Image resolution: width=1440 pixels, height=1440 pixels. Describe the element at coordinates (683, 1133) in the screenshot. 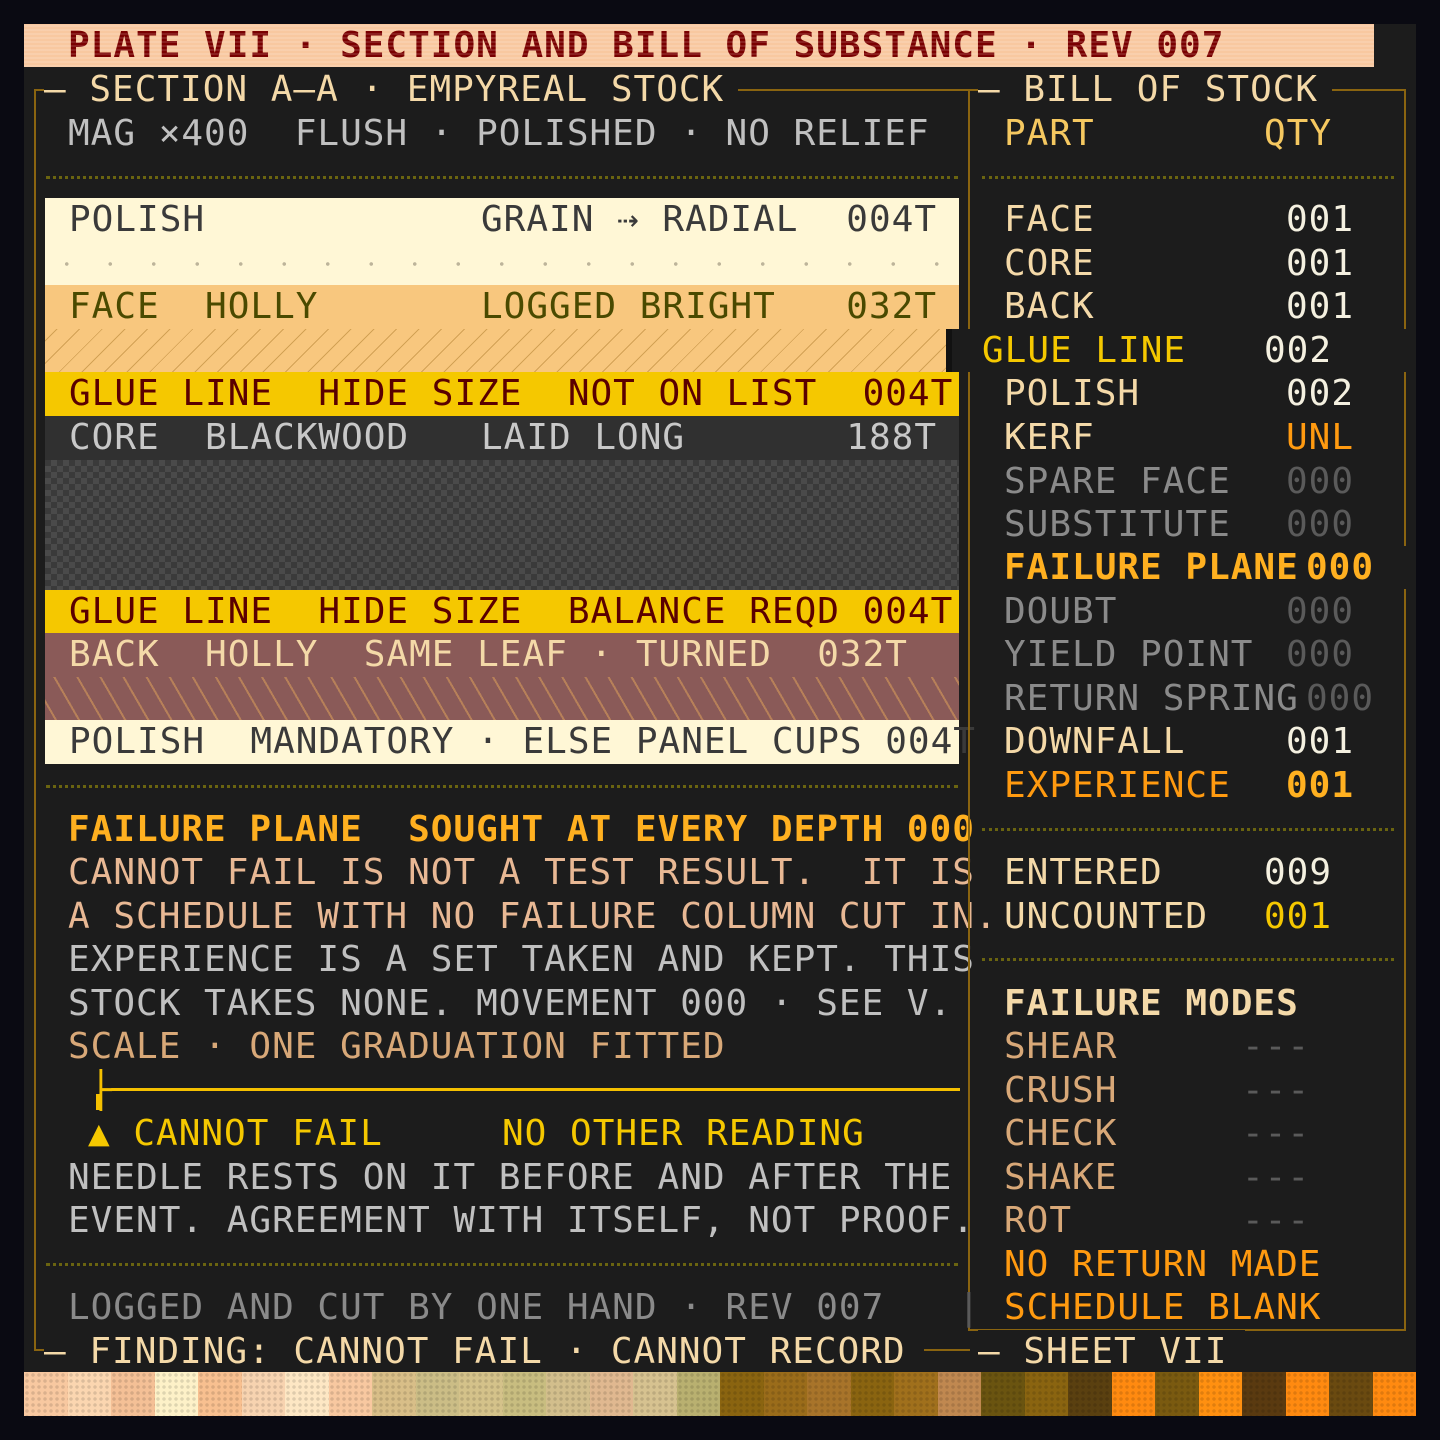

I see `no-other-reading: NO OTHER READING` at that location.